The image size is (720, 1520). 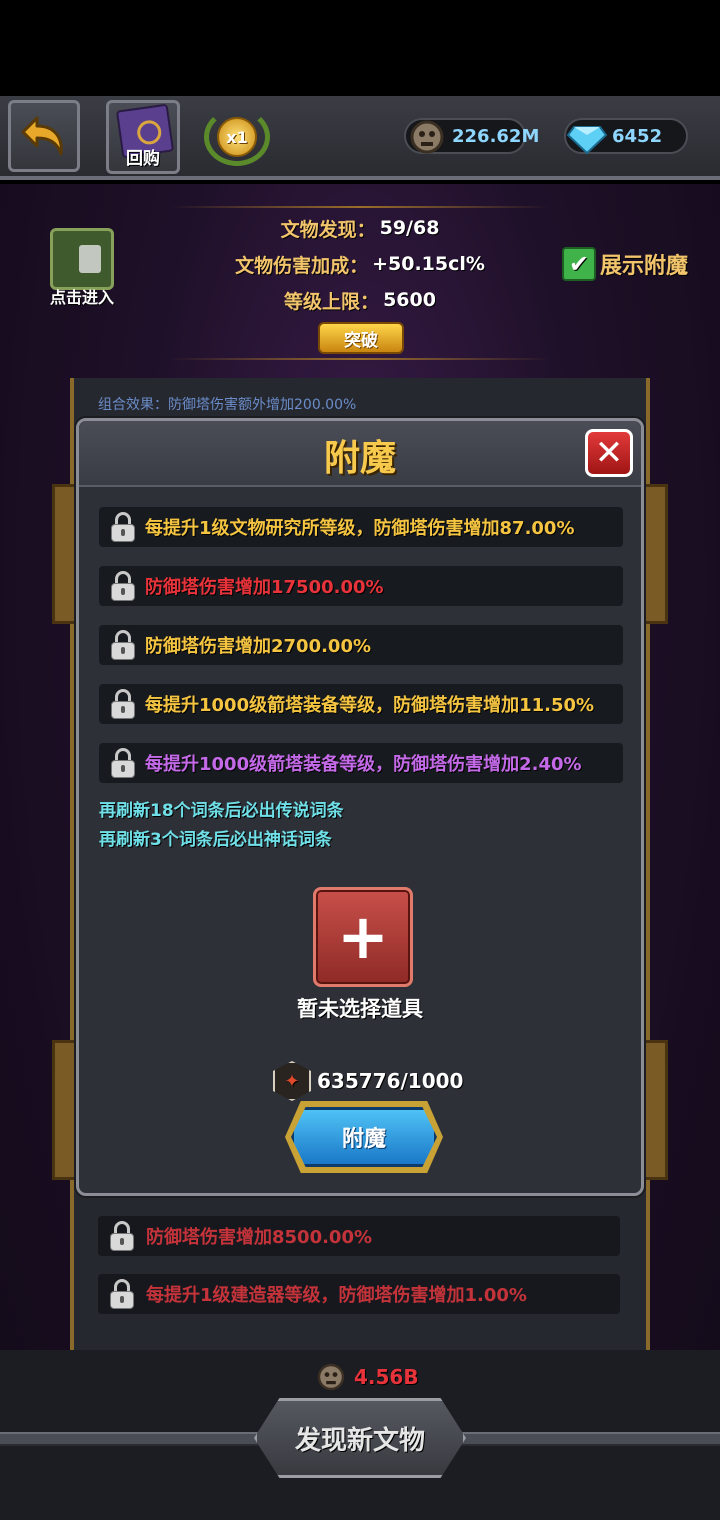 What do you see at coordinates (359, 458) in the screenshot?
I see `modal-title: 附魔` at bounding box center [359, 458].